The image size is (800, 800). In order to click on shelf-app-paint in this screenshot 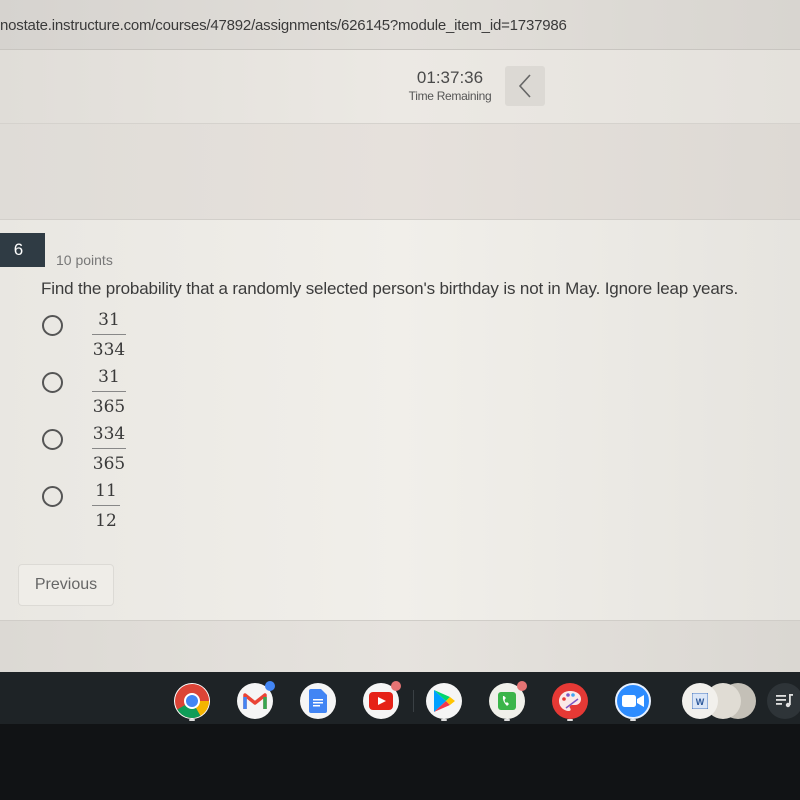, I will do `click(570, 701)`.